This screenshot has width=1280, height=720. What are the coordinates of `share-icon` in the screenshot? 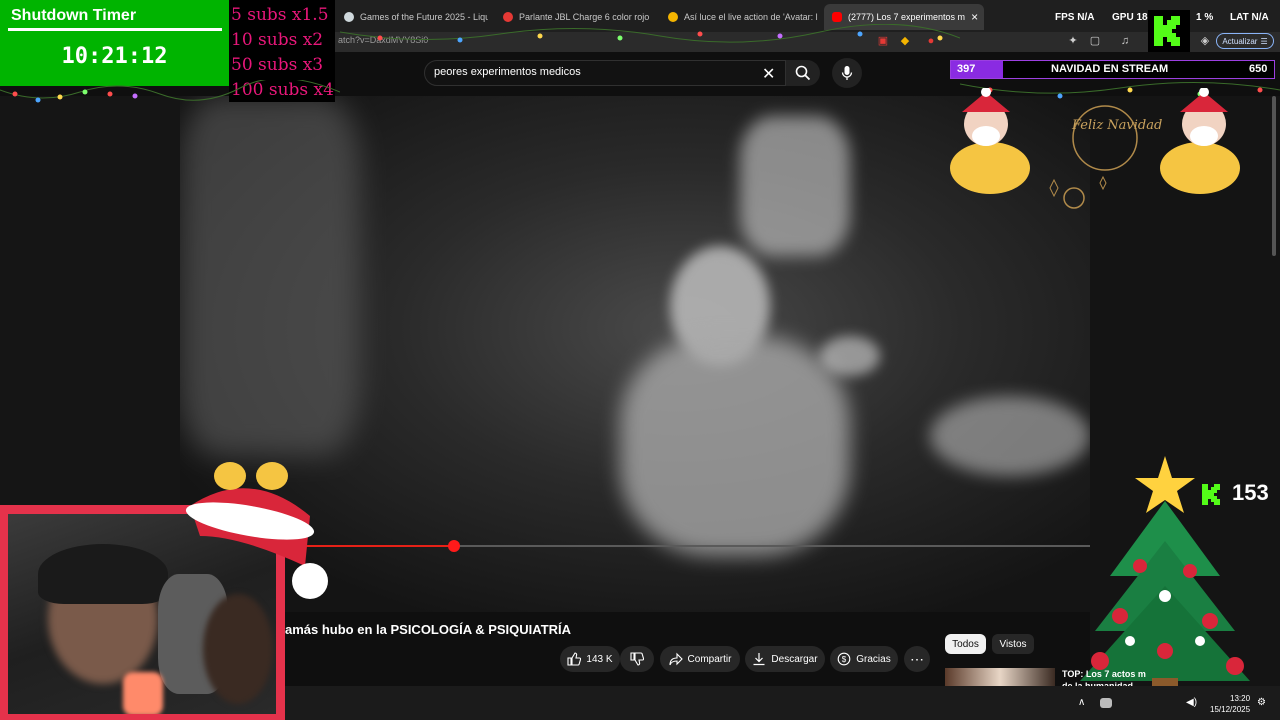 It's located at (675, 659).